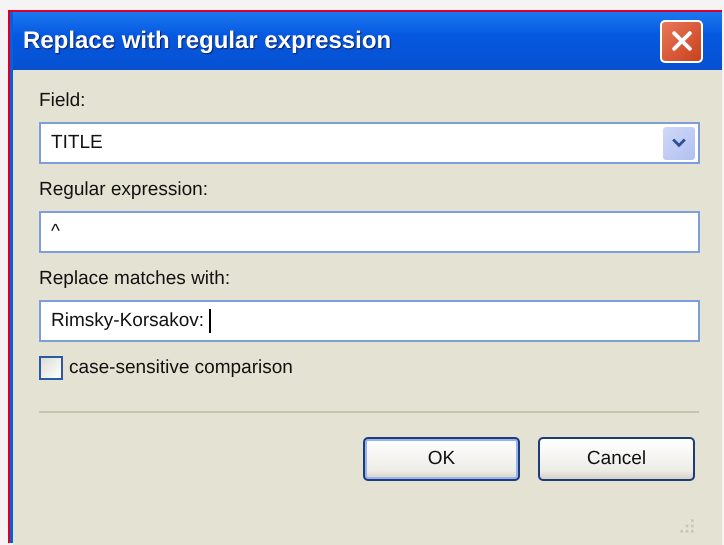 Image resolution: width=724 pixels, height=545 pixels. Describe the element at coordinates (135, 279) in the screenshot. I see `field-label: Replace matches with:` at that location.